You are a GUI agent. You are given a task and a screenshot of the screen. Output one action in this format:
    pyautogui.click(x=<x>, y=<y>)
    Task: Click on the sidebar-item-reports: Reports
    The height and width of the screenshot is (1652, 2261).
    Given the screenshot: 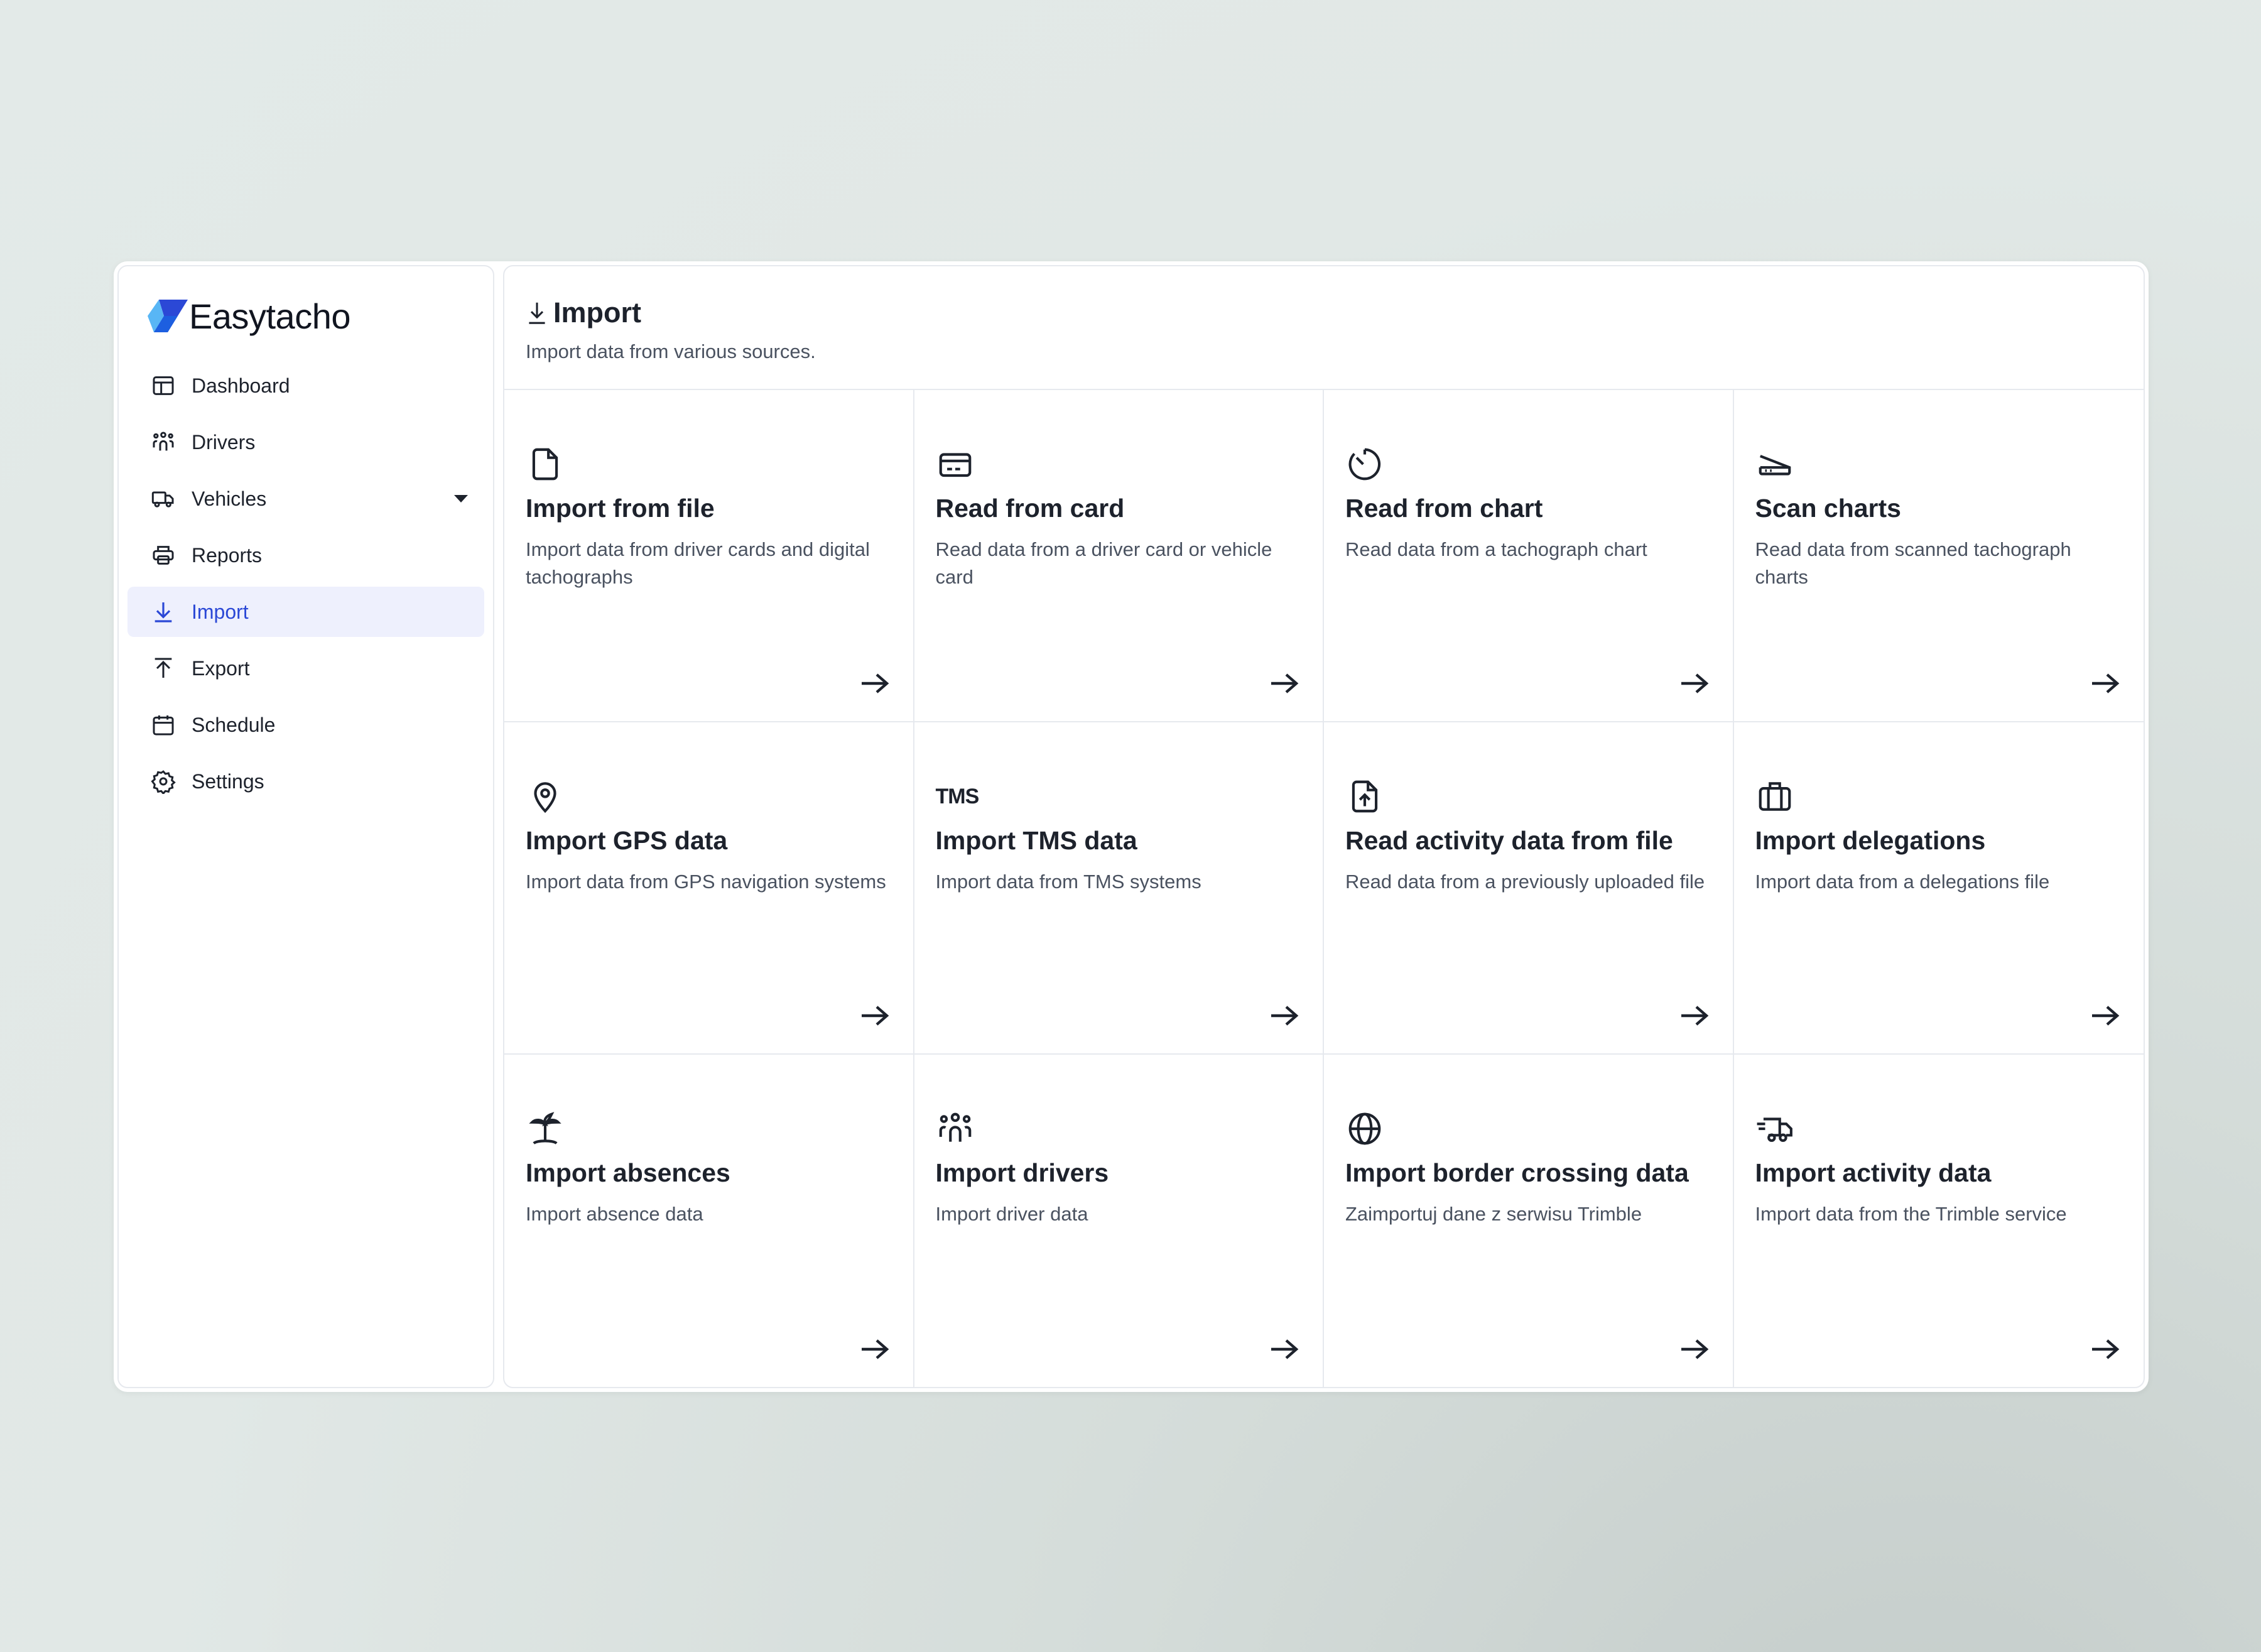 What is the action you would take?
    pyautogui.click(x=306, y=555)
    